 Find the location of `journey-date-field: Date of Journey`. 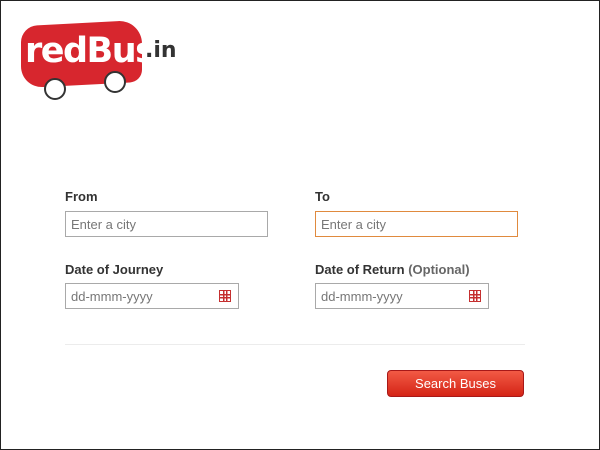

journey-date-field: Date of Journey is located at coordinates (114, 270).